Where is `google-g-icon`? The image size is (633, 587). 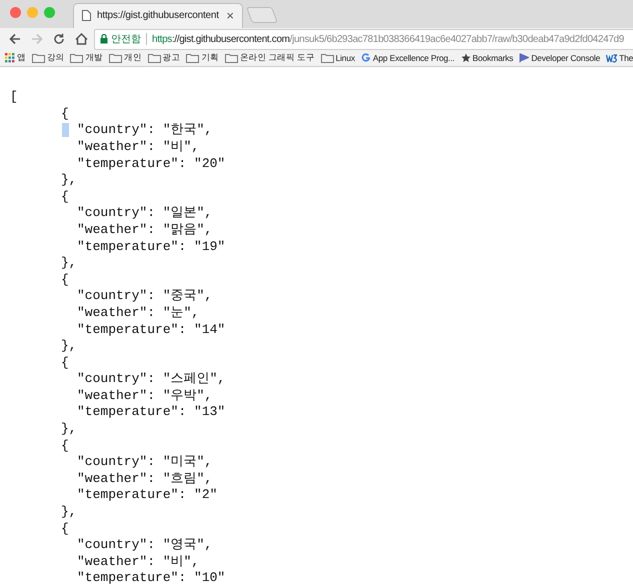
google-g-icon is located at coordinates (365, 58).